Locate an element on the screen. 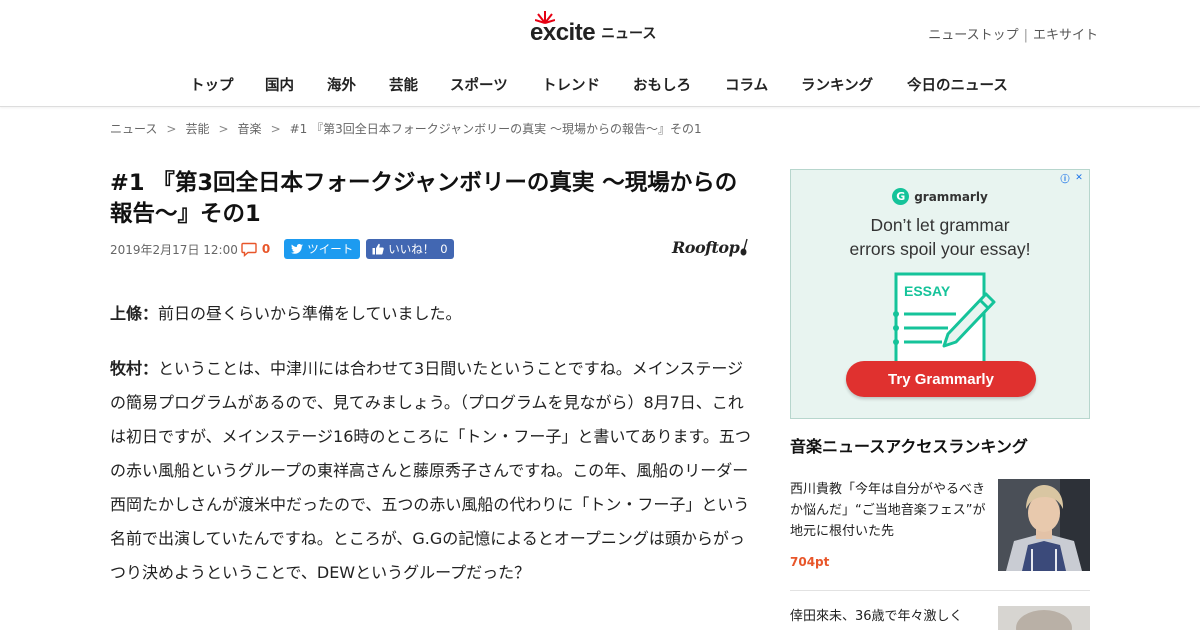 This screenshot has width=1200, height=630. logo-subtitle: ニュース is located at coordinates (629, 34).